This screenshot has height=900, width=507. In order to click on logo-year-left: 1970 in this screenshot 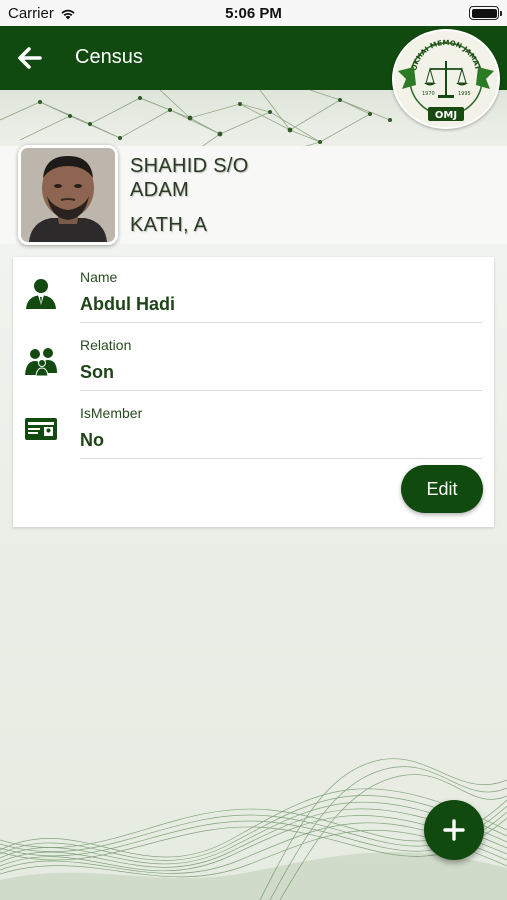, I will do `click(428, 94)`.